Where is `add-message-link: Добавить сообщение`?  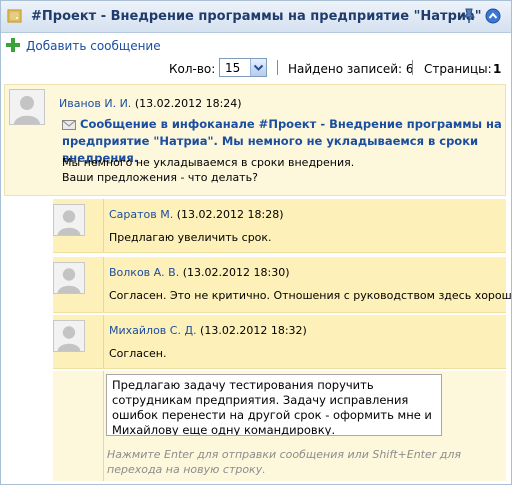 add-message-link: Добавить сообщение is located at coordinates (93, 46).